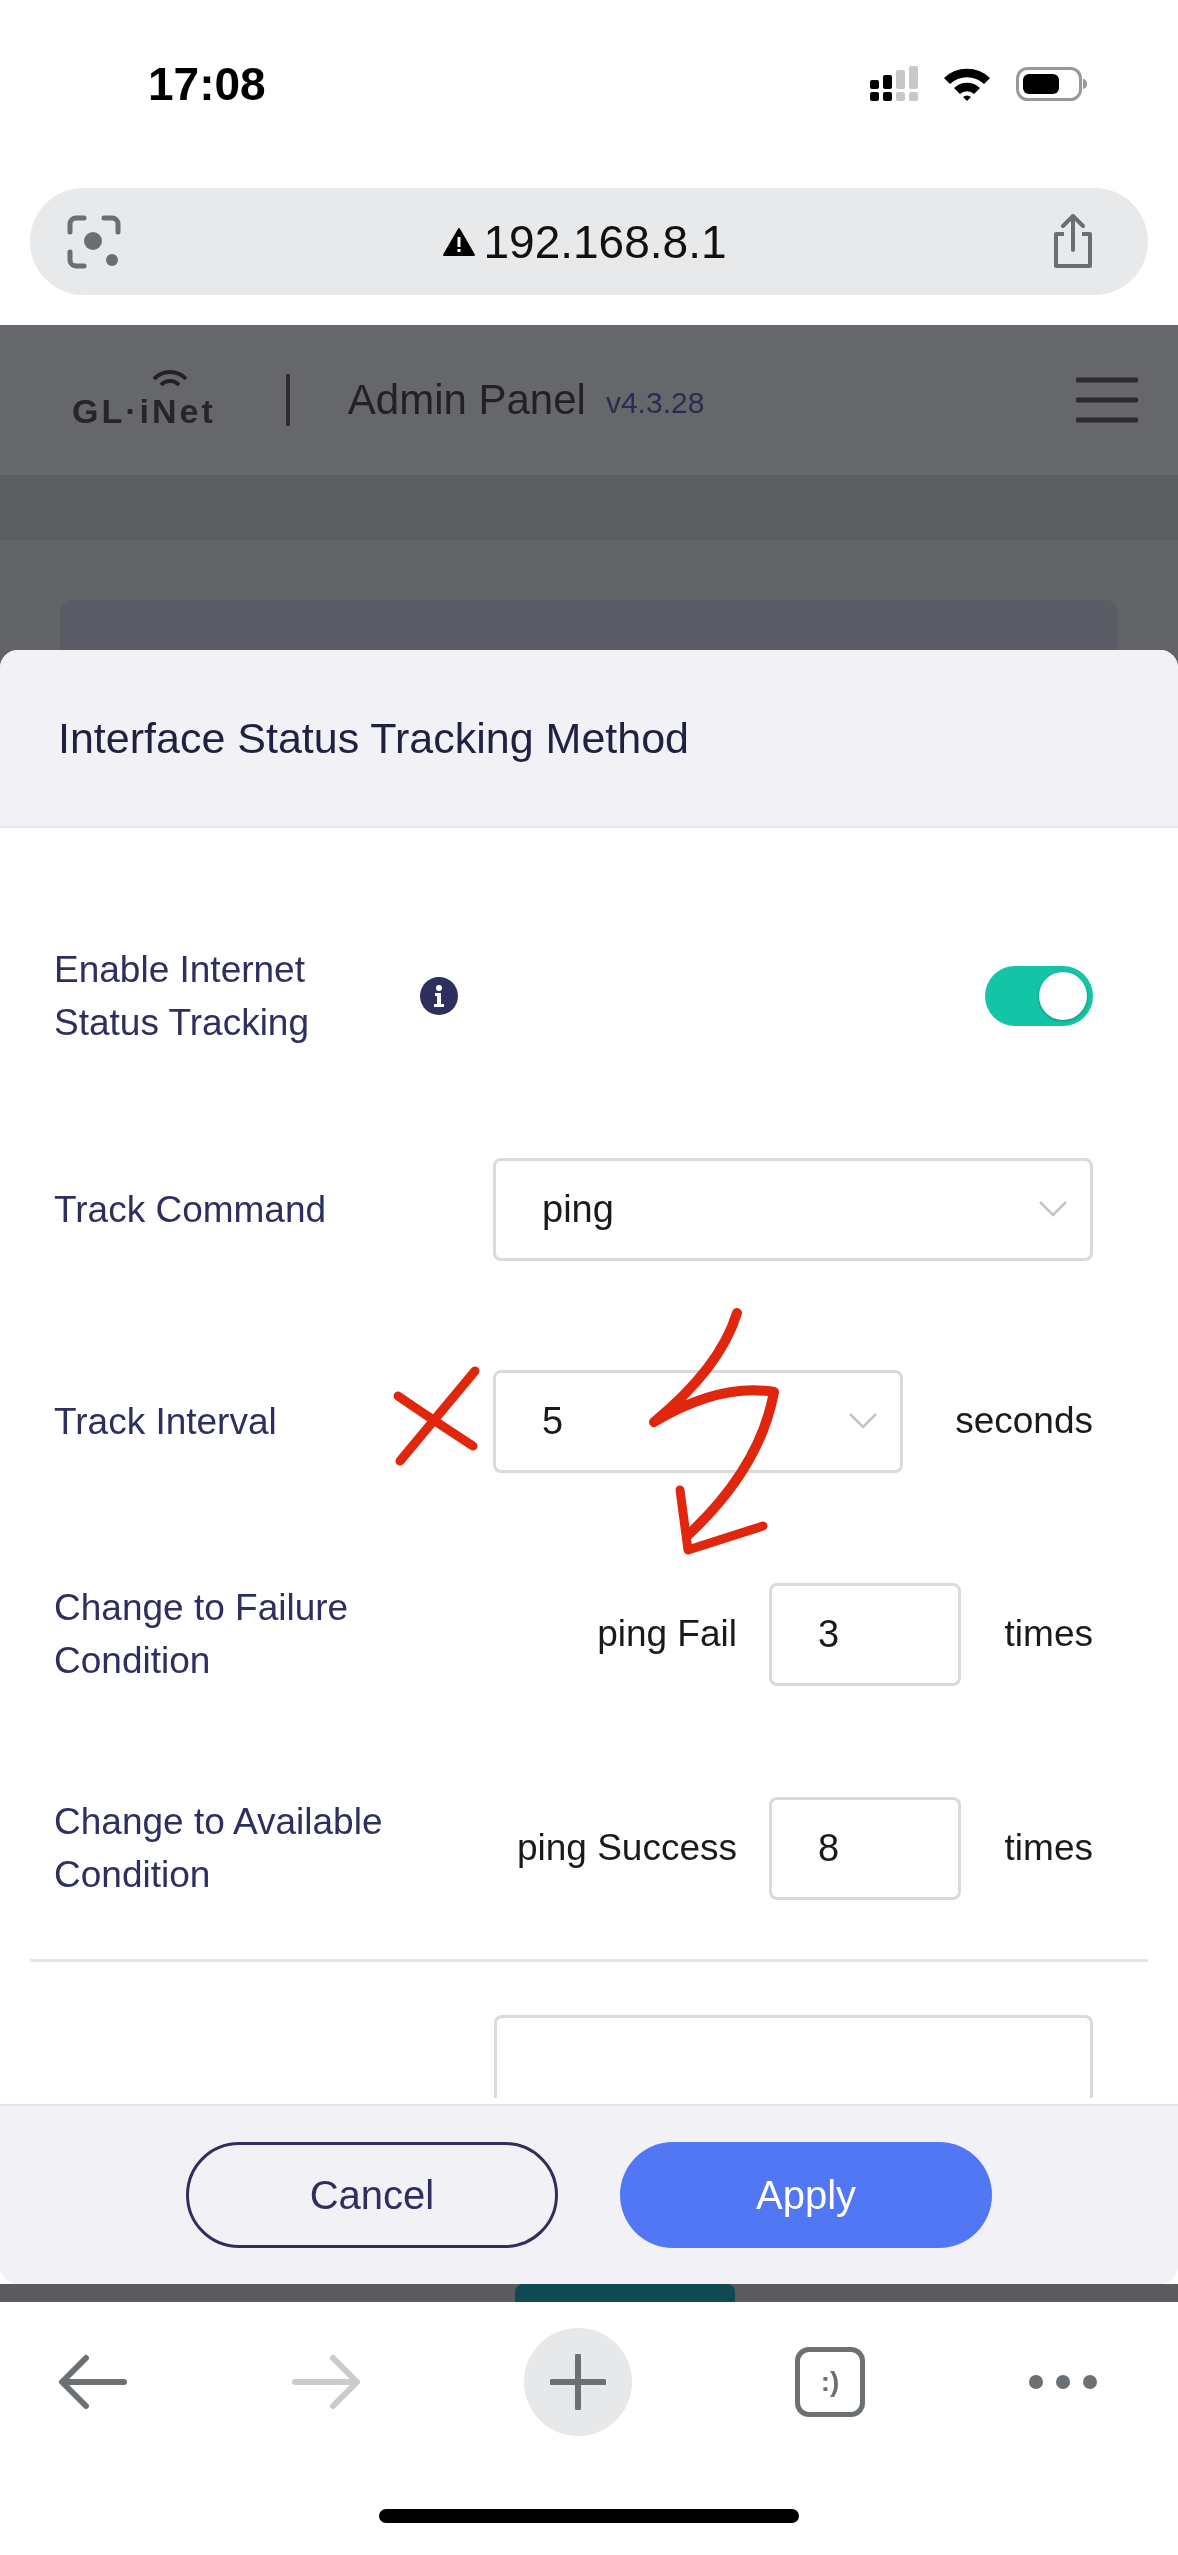  What do you see at coordinates (667, 1634) in the screenshot?
I see `condition-label: ping Fail` at bounding box center [667, 1634].